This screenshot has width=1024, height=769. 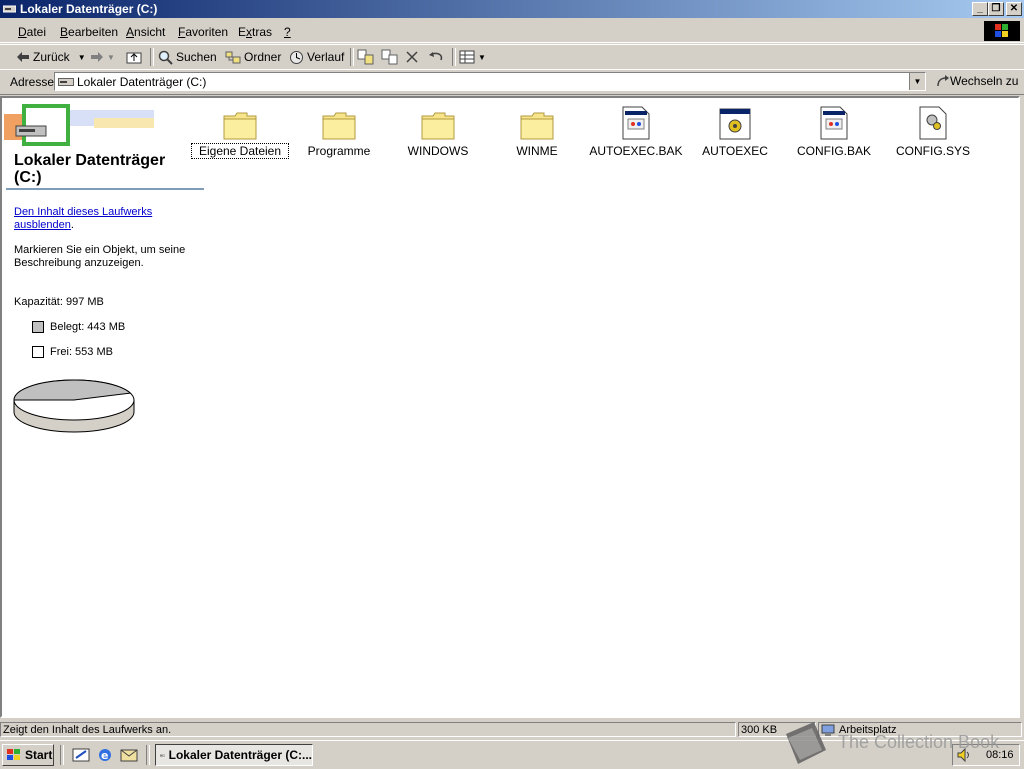 I want to click on undo-icon, so click(x=436, y=56).